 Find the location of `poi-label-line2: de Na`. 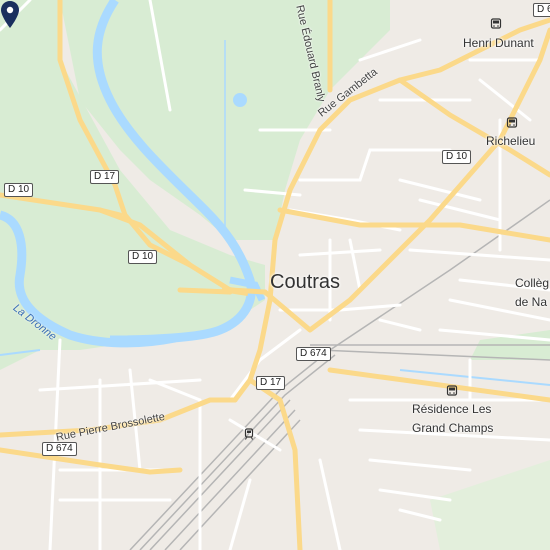

poi-label-line2: de Na is located at coordinates (531, 302).